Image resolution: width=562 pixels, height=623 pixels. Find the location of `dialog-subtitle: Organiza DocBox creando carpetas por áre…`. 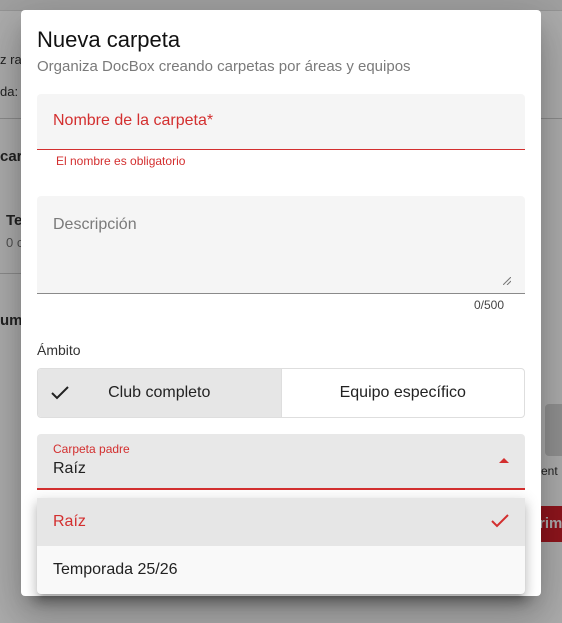

dialog-subtitle: Organiza DocBox creando carpetas por áre… is located at coordinates (224, 66).